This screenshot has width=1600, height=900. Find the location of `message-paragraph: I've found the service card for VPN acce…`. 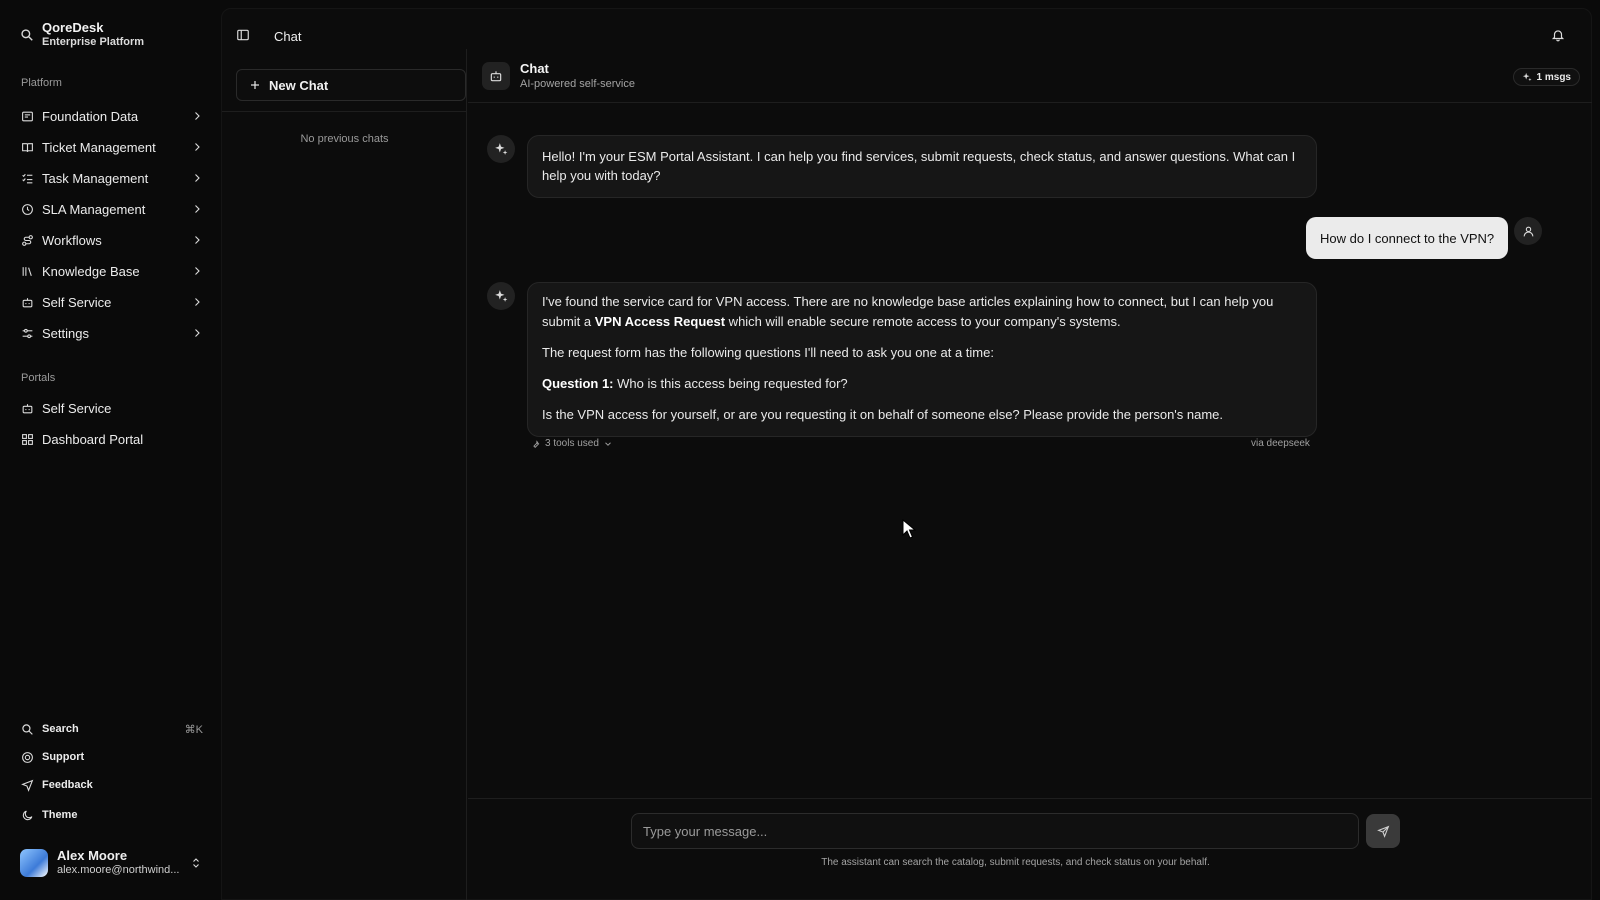

message-paragraph: I've found the service card for VPN acce… is located at coordinates (922, 312).